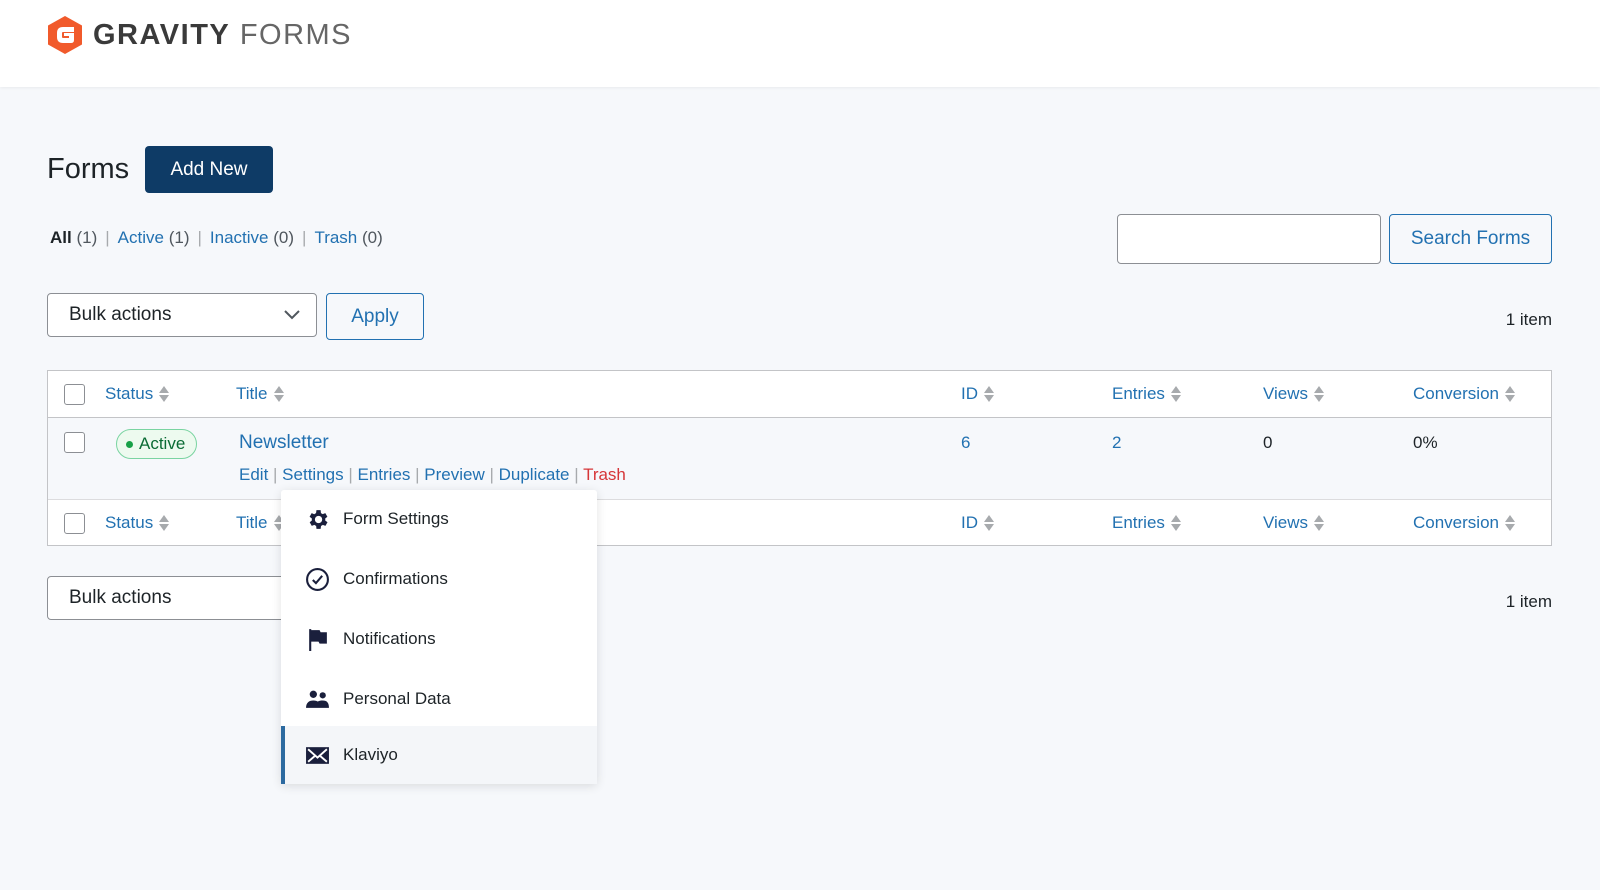 The image size is (1600, 890). Describe the element at coordinates (1470, 239) in the screenshot. I see `search-forms-button: Search Forms` at that location.